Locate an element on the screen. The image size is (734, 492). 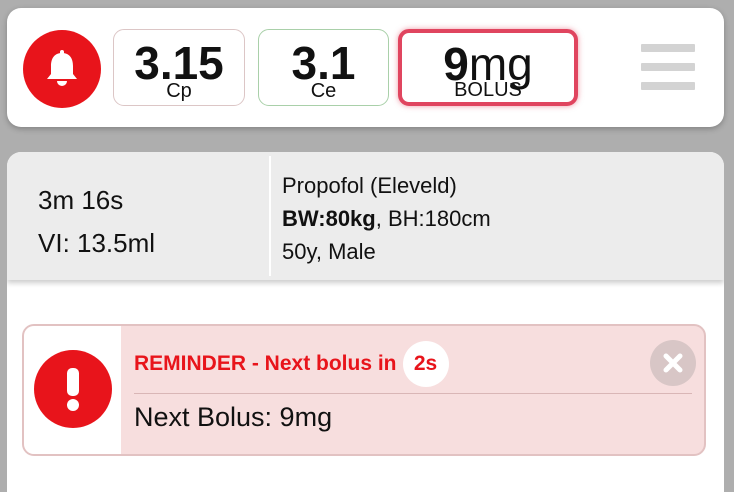
infused-volume: VI: 13.5ml is located at coordinates (97, 243).